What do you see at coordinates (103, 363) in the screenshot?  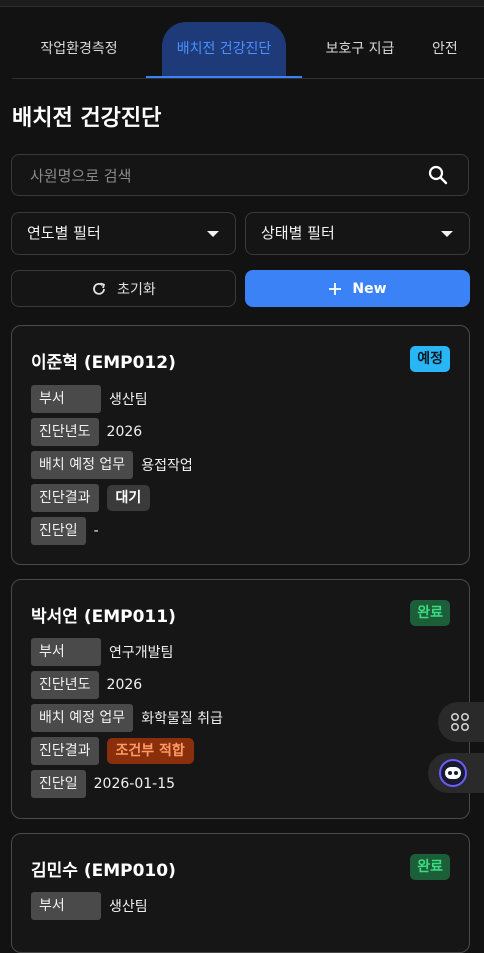 I see `employee-name: 이준혁 (EMP012)` at bounding box center [103, 363].